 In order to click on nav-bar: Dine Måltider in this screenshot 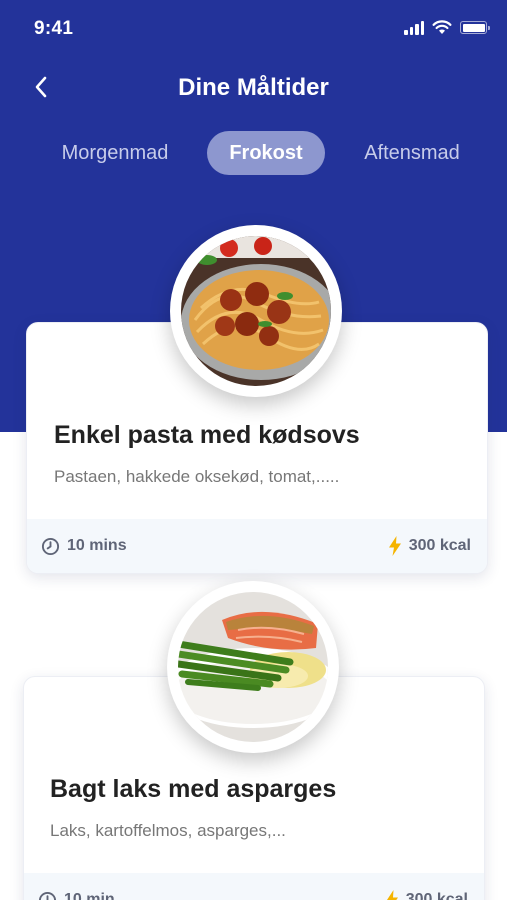, I will do `click(253, 88)`.